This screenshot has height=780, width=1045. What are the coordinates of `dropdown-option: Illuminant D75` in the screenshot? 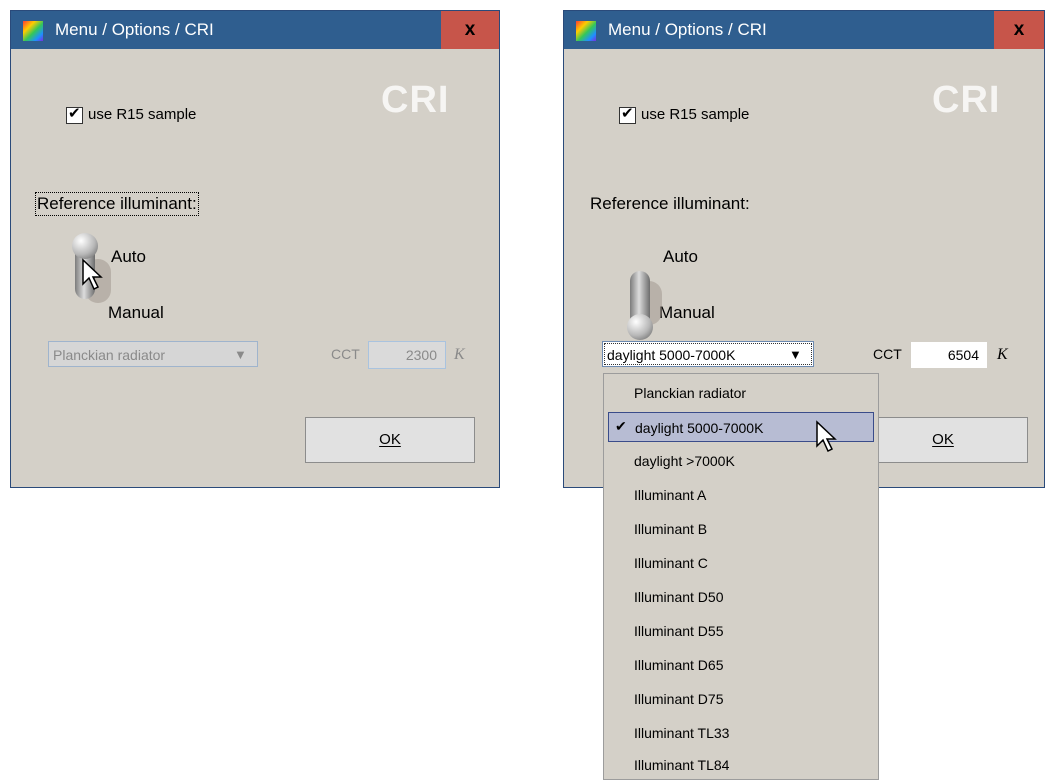 It's located at (741, 699).